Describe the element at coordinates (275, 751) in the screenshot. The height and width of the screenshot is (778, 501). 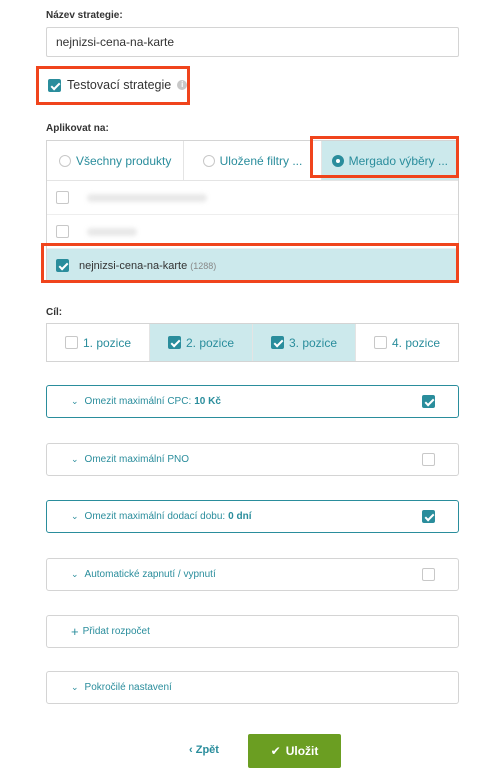
I see `check-icon: ✔` at that location.